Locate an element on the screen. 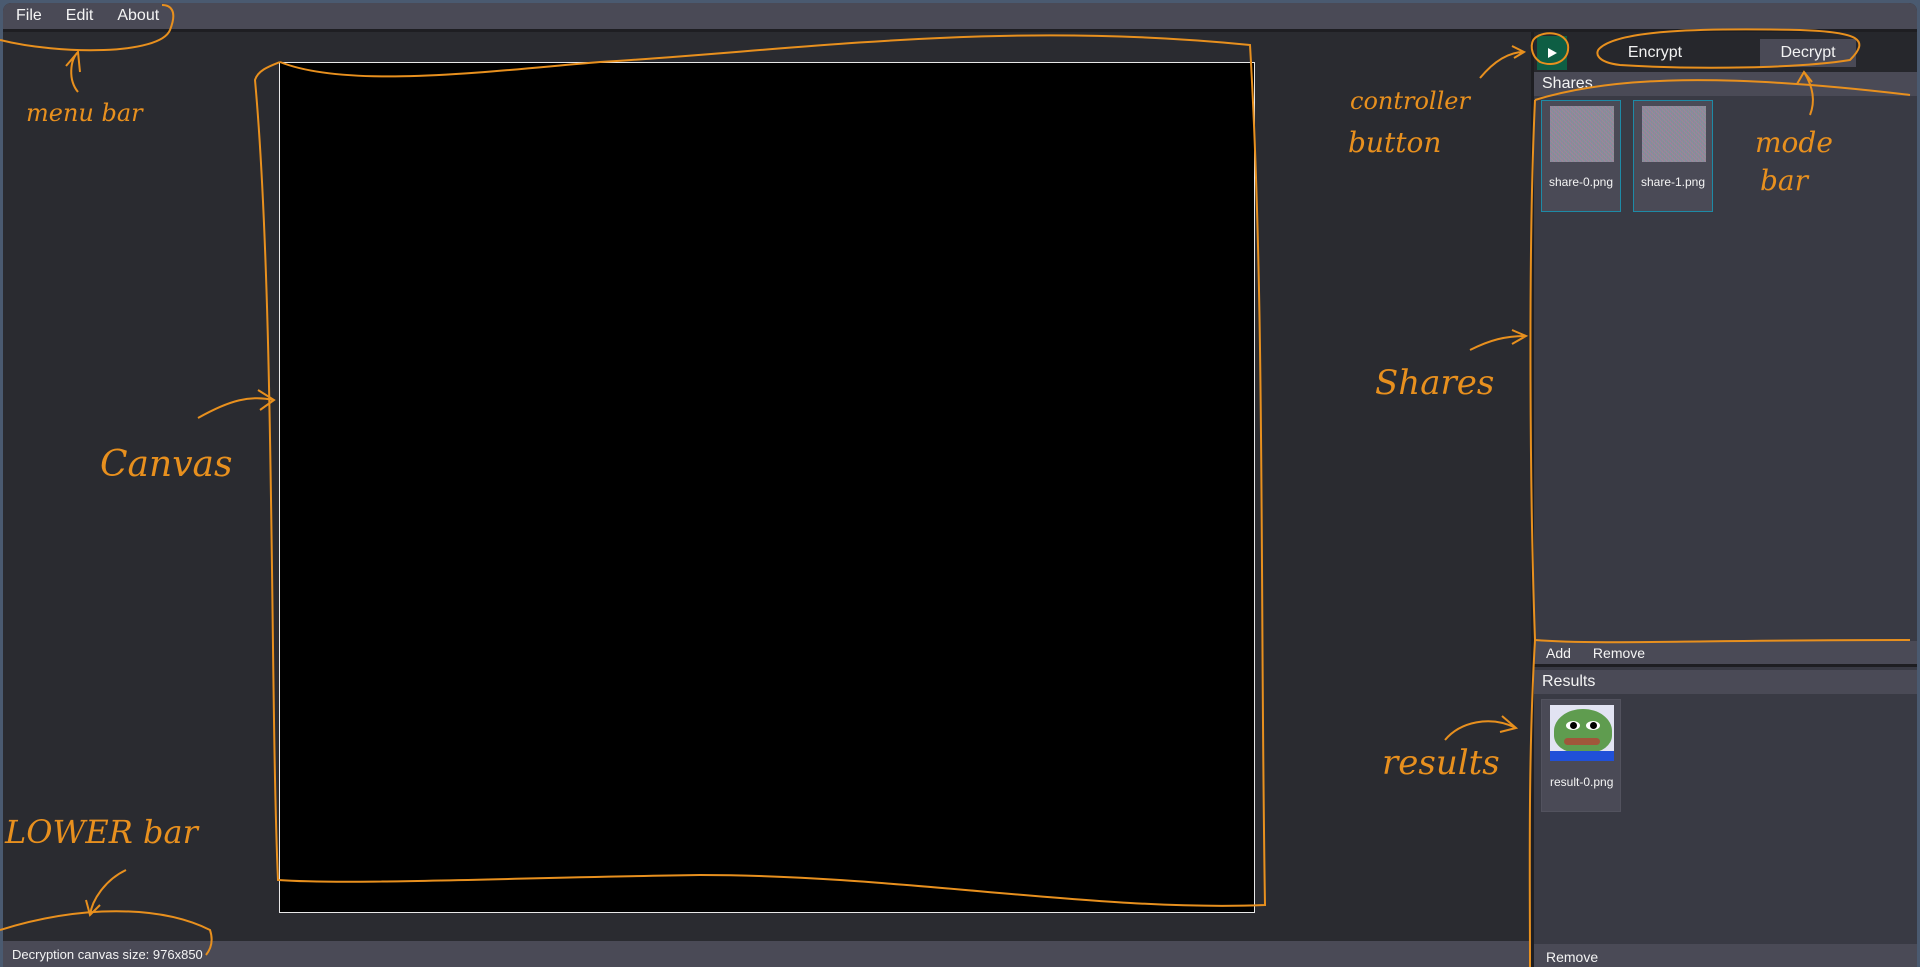 Image resolution: width=1920 pixels, height=967 pixels. shares-list: share-0.png share-1.png is located at coordinates (1627, 156).